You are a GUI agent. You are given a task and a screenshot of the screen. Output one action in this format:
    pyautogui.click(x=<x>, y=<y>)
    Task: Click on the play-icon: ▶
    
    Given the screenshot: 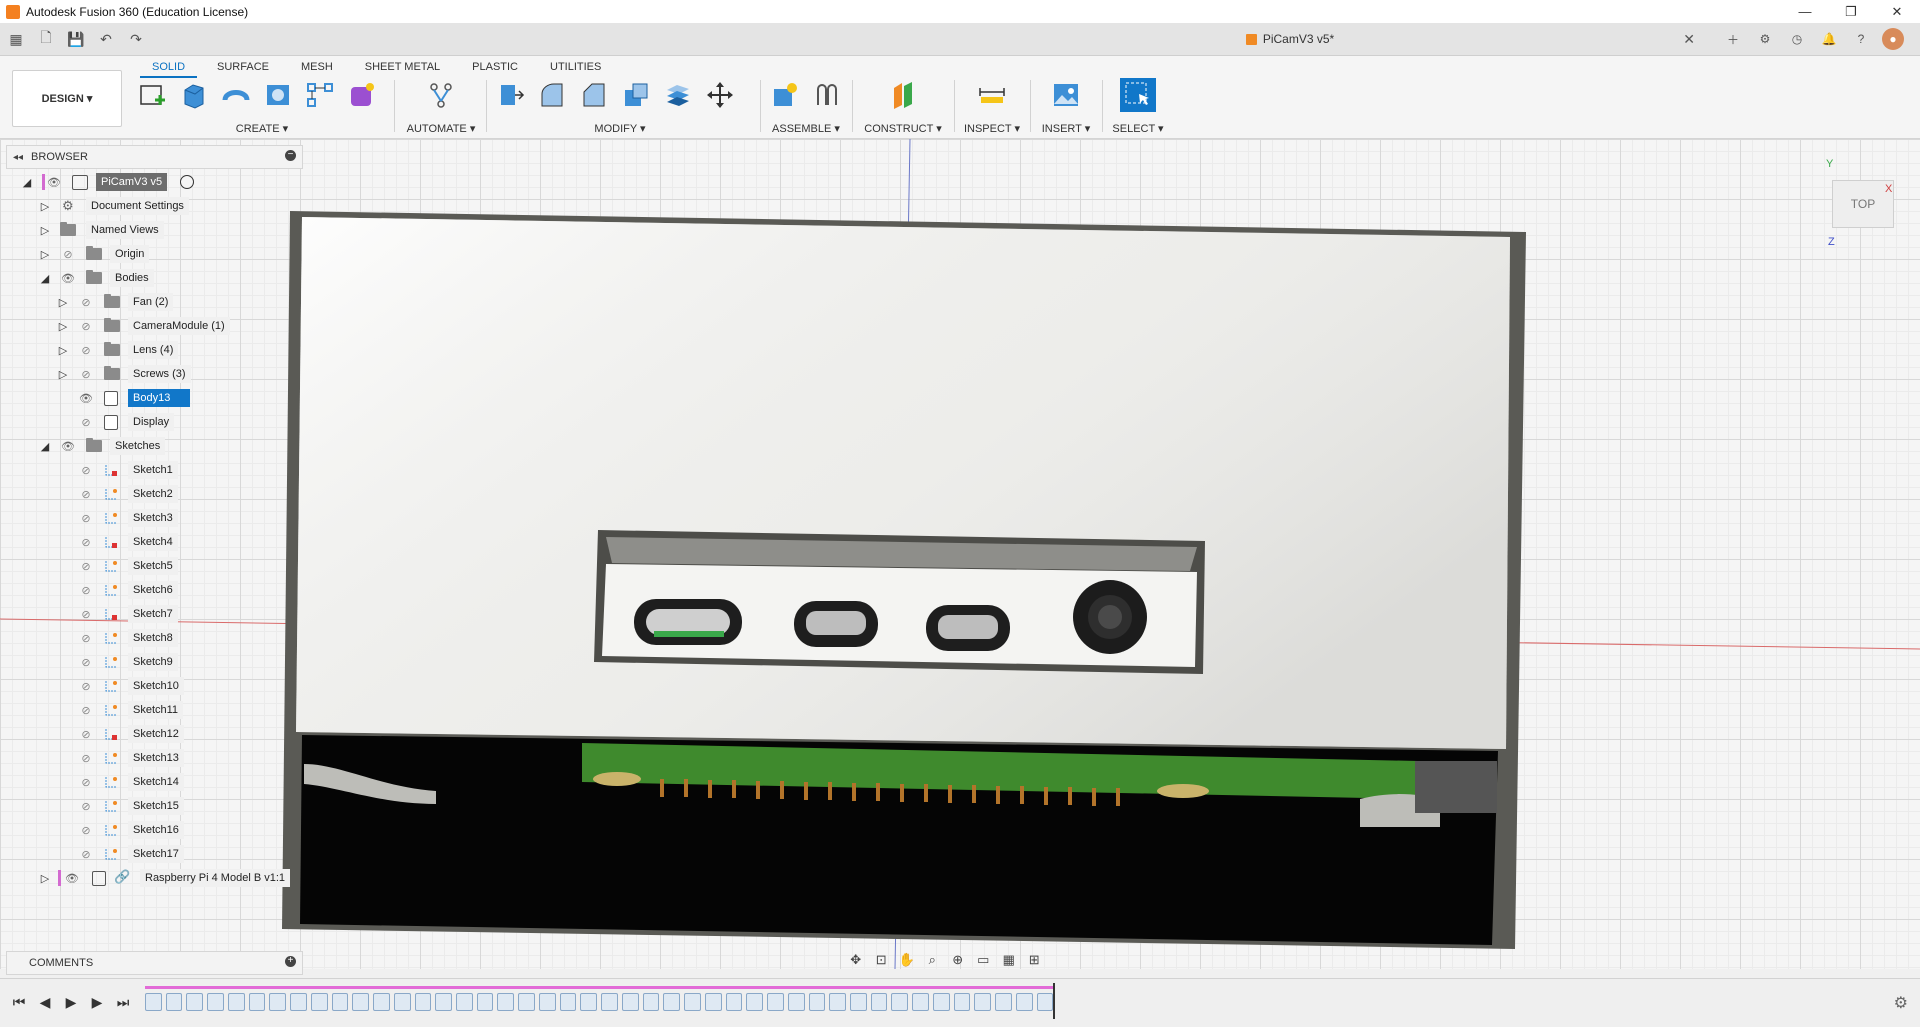 What is the action you would take?
    pyautogui.click(x=71, y=1002)
    